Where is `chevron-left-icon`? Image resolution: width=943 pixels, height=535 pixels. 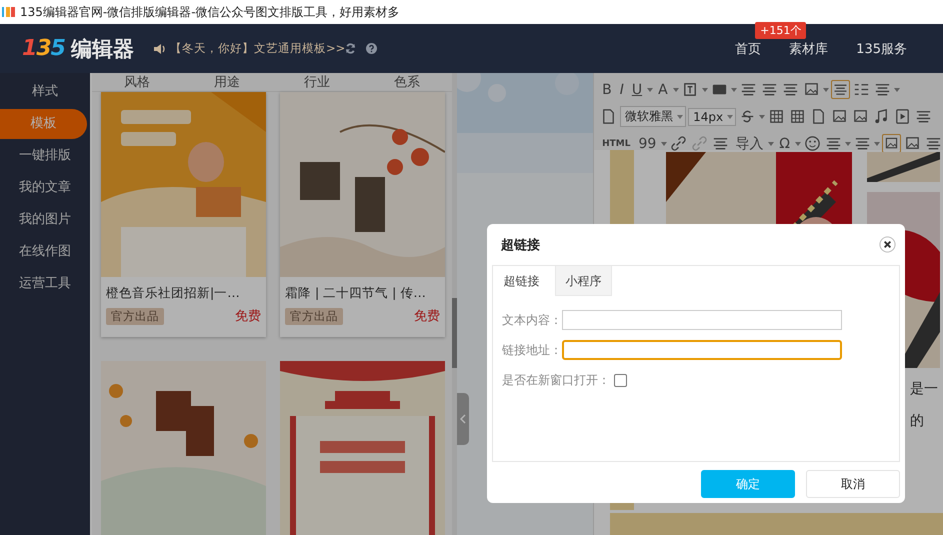
chevron-left-icon is located at coordinates (463, 419).